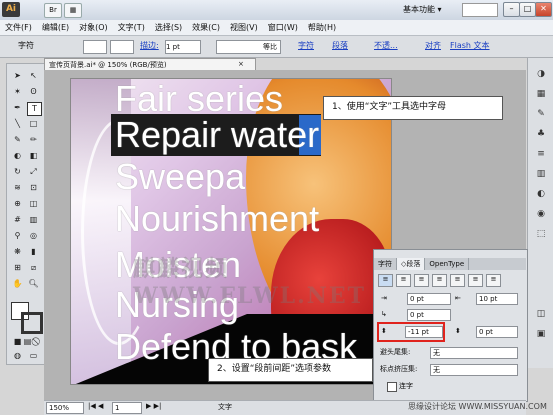 The height and width of the screenshot is (415, 553). Describe the element at coordinates (241, 64) in the screenshot. I see `document-tab-close-button: ×` at that location.